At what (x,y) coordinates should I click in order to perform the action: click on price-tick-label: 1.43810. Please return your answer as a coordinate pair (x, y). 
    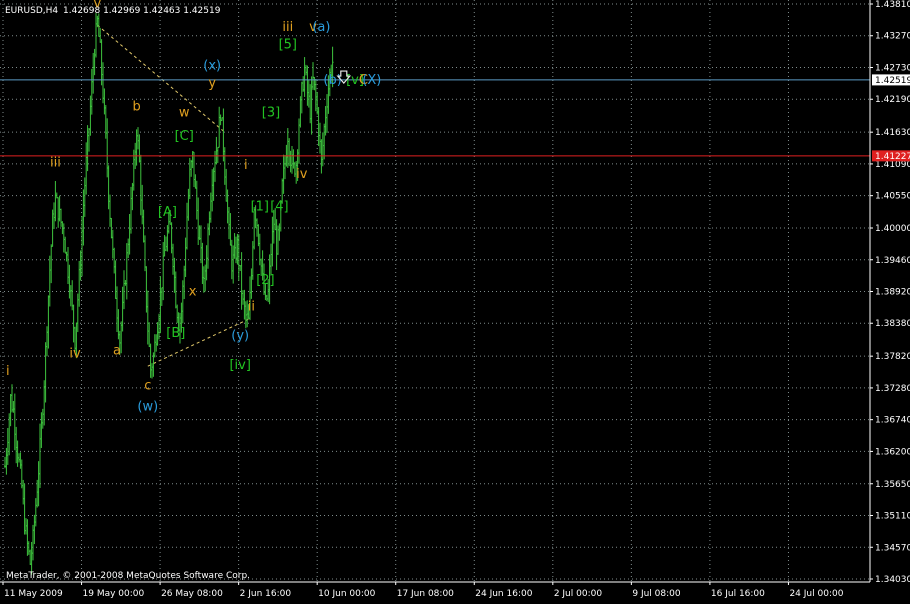
    Looking at the image, I should click on (892, 5).